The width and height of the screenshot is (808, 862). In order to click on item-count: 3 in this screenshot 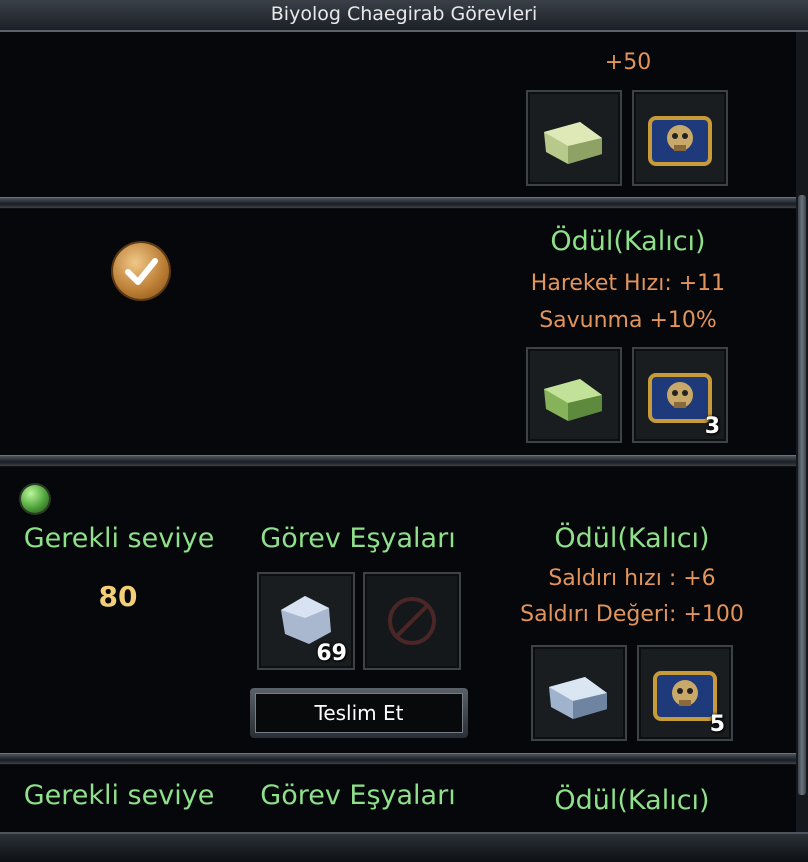, I will do `click(712, 426)`.